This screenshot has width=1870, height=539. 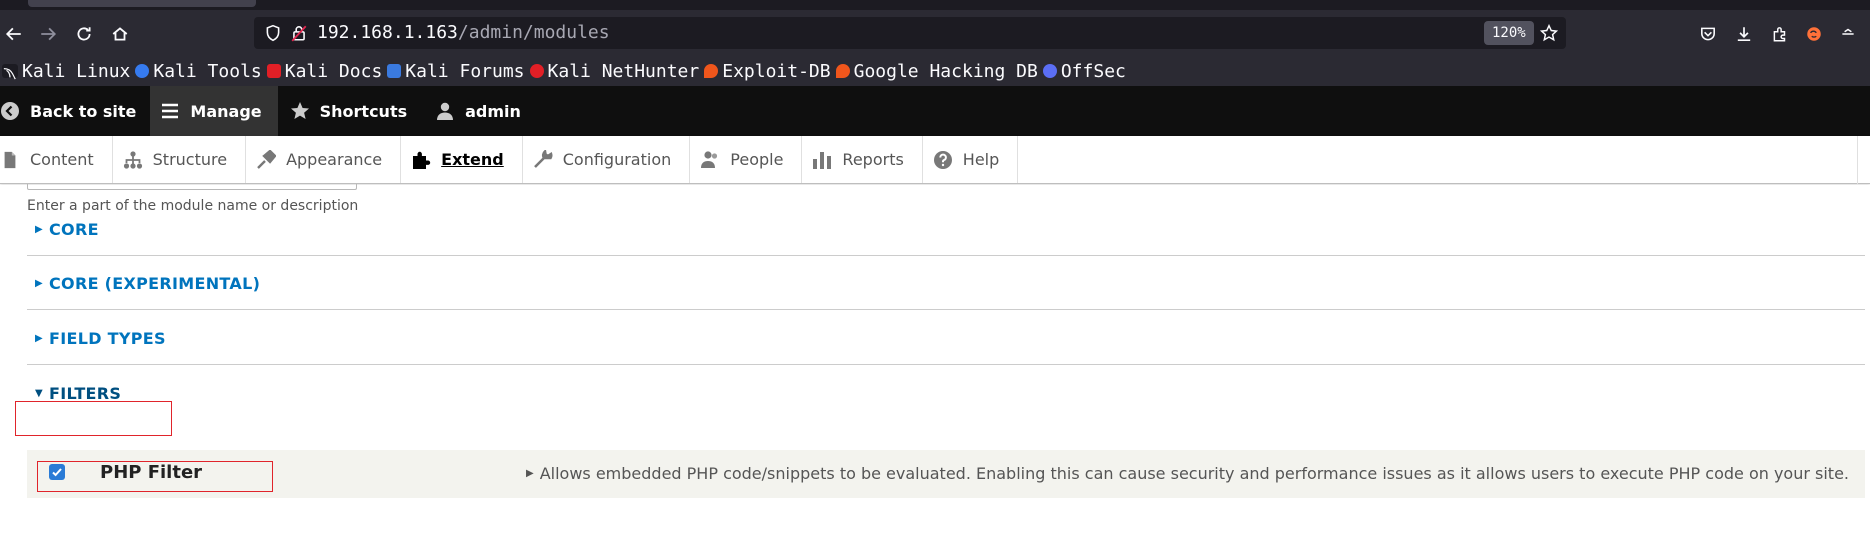 I want to click on package-core-toggle: ▶ CORE, so click(x=67, y=229).